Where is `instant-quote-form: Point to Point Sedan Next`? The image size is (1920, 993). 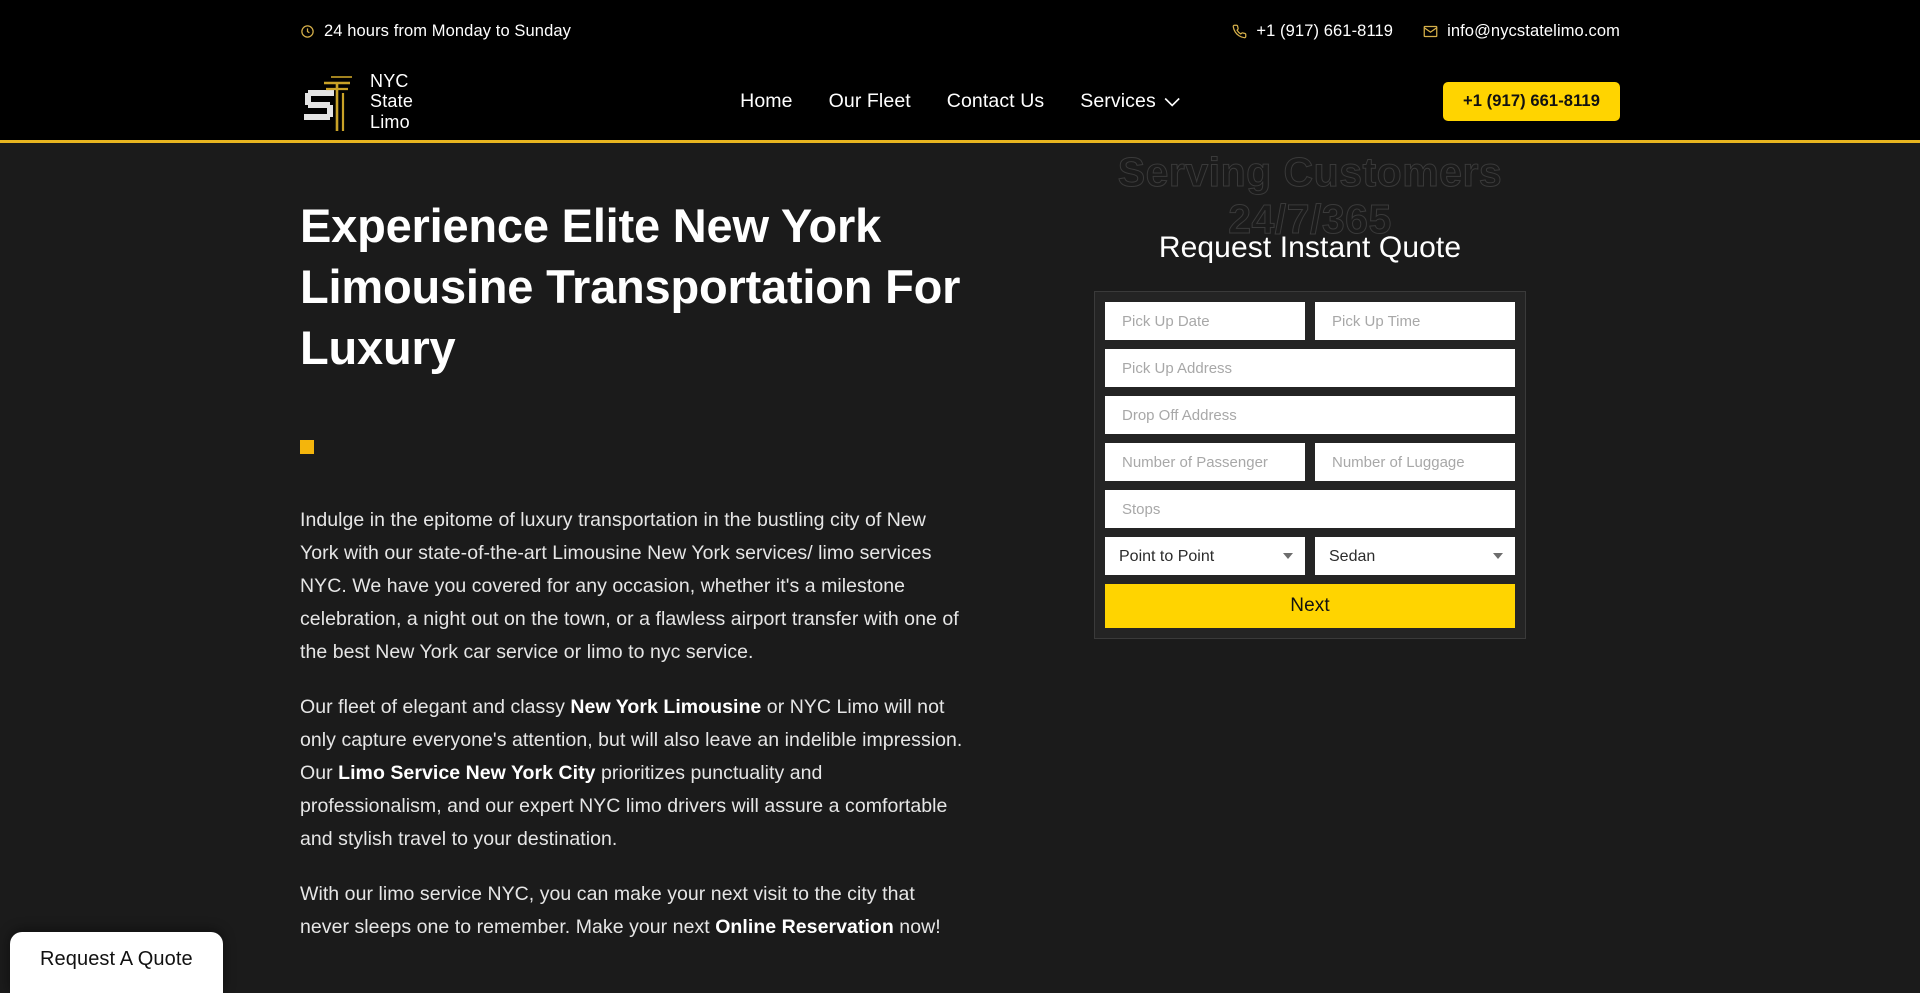 instant-quote-form: Point to Point Sedan Next is located at coordinates (1310, 465).